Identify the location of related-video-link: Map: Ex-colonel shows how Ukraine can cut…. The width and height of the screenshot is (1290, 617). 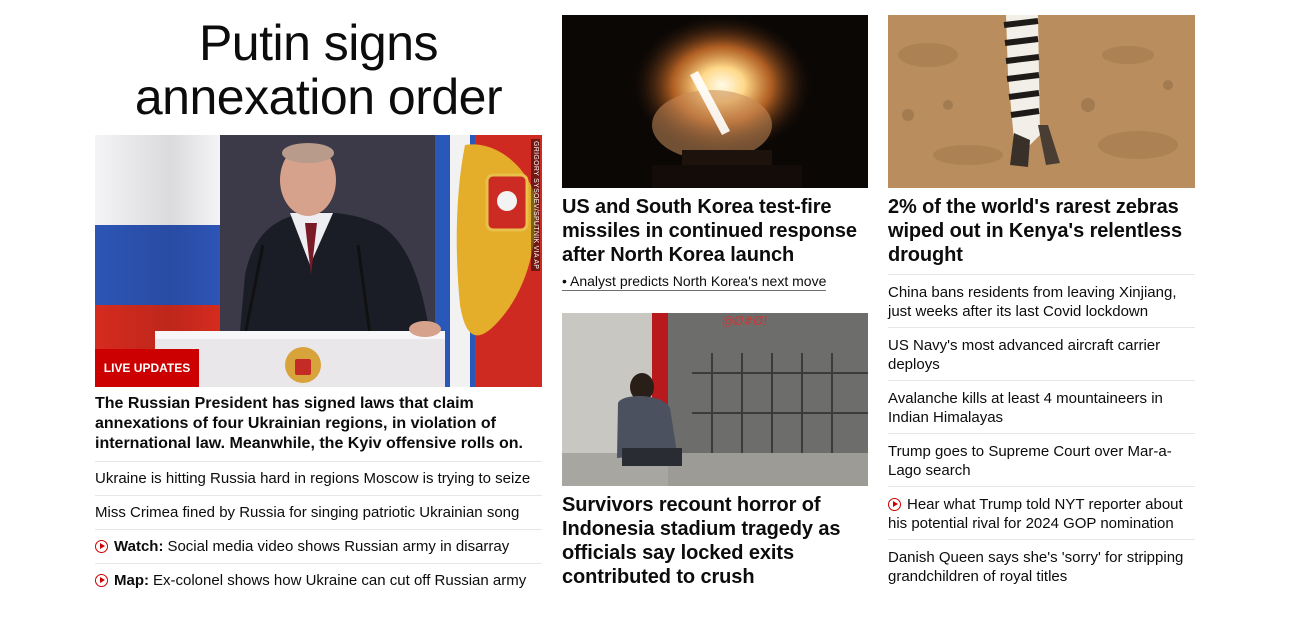
(318, 580).